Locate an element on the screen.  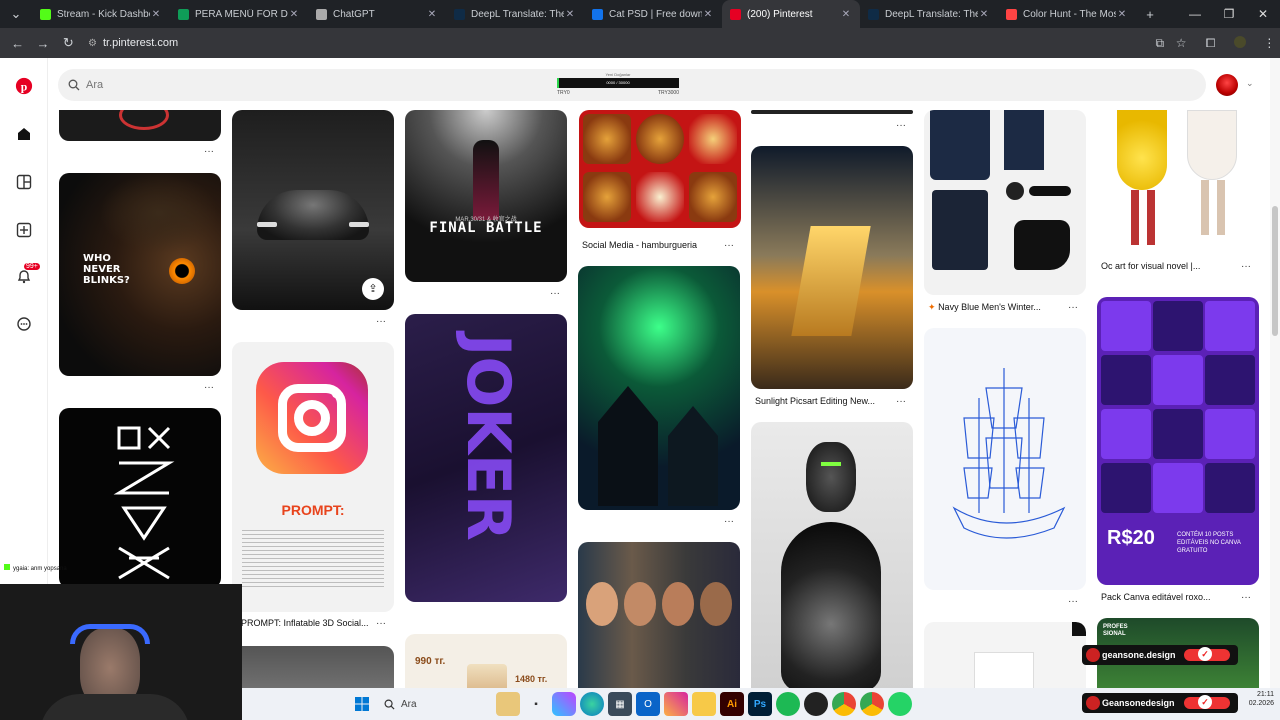
chevron-down-icon: ⌄ is located at coordinates (1250, 83).